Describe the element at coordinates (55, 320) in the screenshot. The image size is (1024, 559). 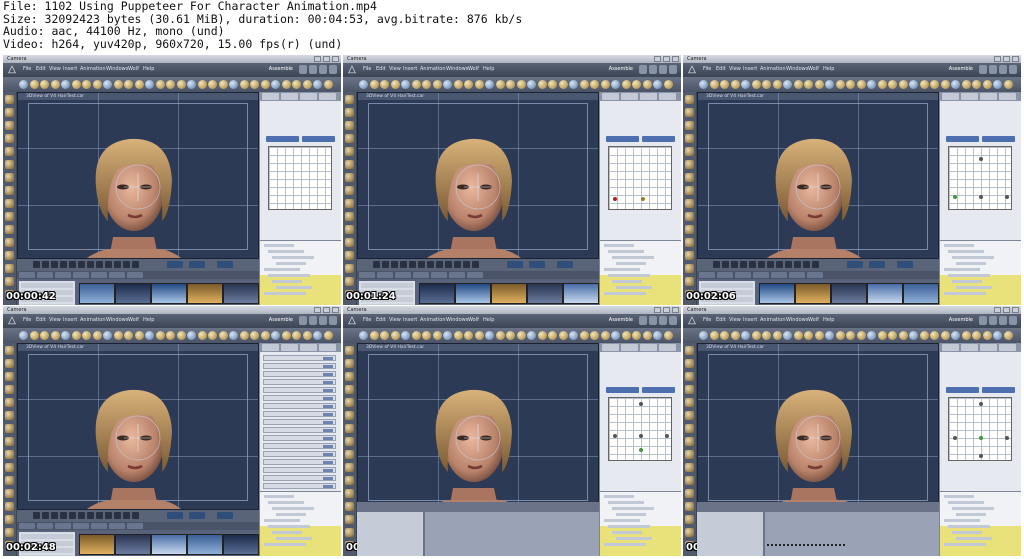
I see `menu-view: View` at that location.